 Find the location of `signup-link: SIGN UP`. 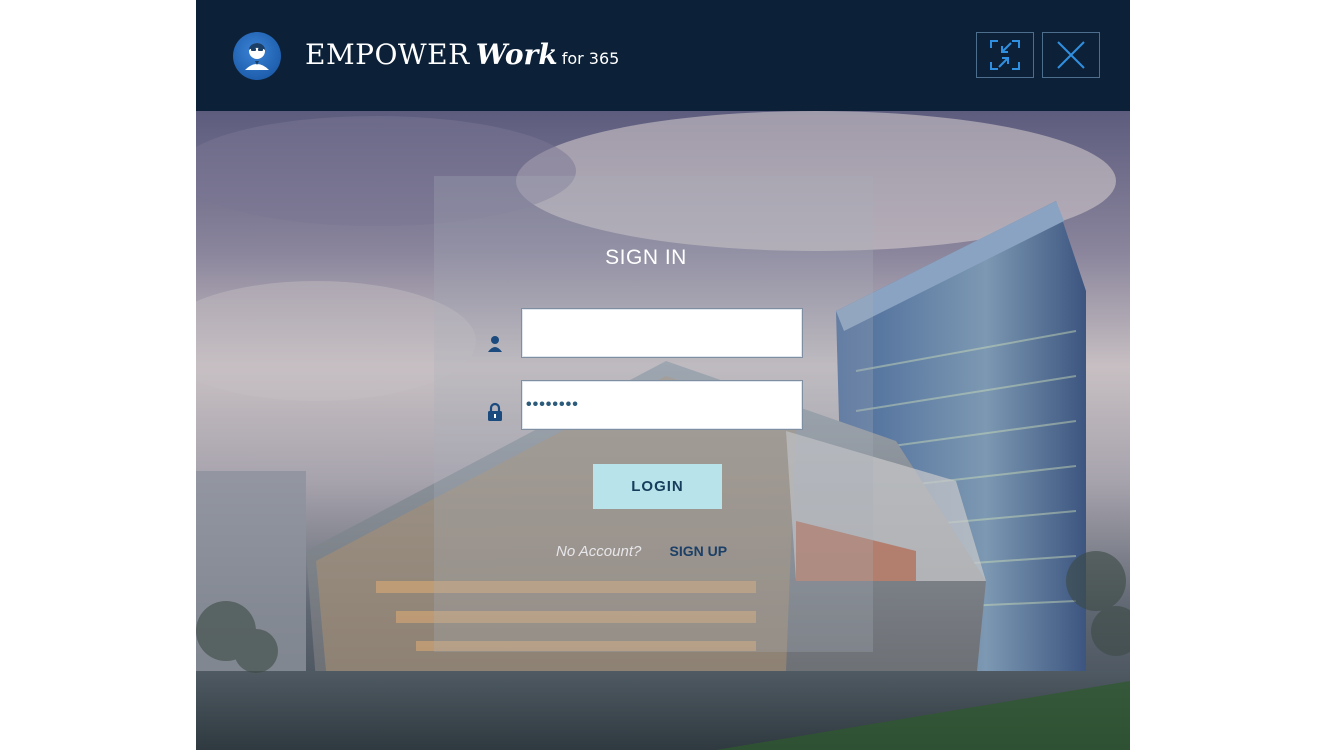

signup-link: SIGN UP is located at coordinates (699, 551).